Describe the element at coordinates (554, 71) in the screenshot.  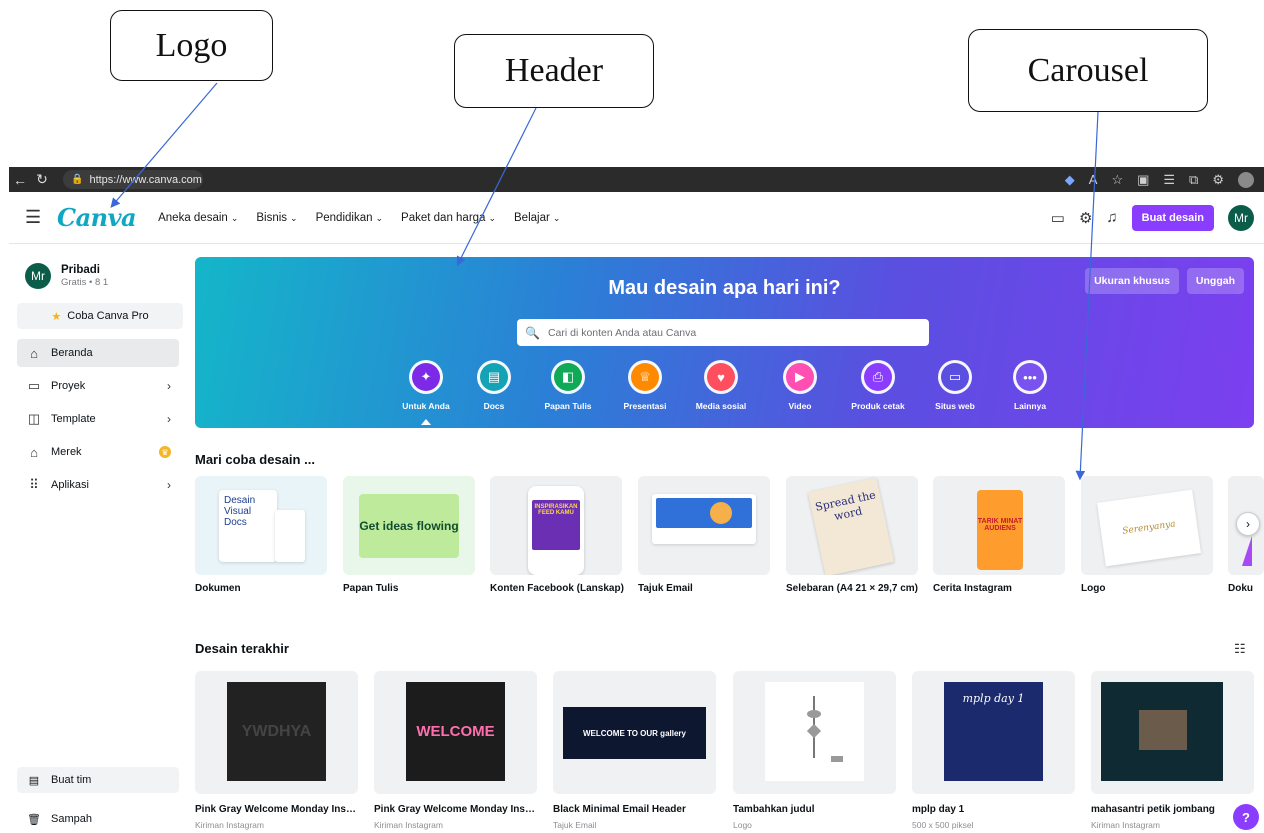
I see `header-callout: Header` at that location.